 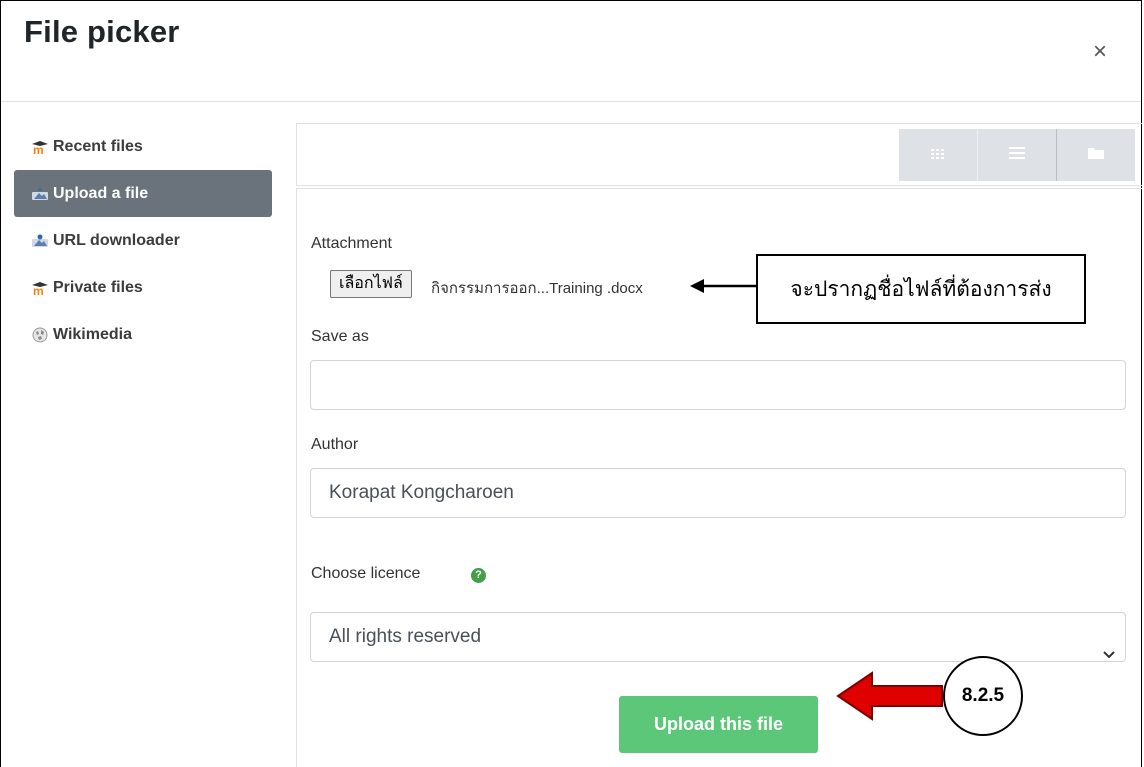 I want to click on callout-arrow, so click(x=723, y=286).